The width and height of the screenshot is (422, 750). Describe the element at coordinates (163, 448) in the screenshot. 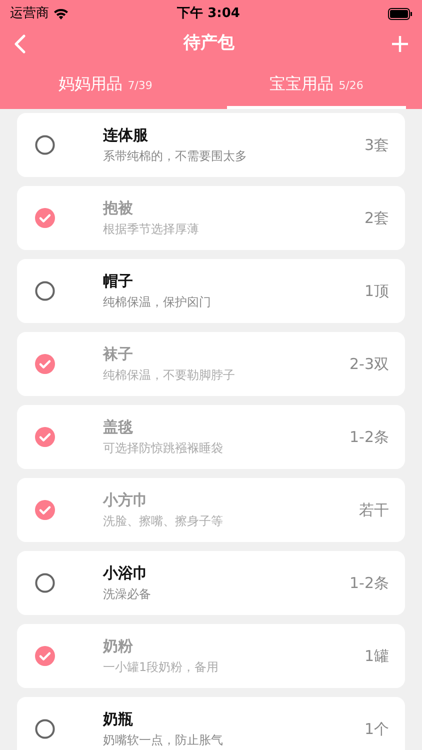

I see `item-note: 可选择防惊跳襁褓睡袋` at that location.